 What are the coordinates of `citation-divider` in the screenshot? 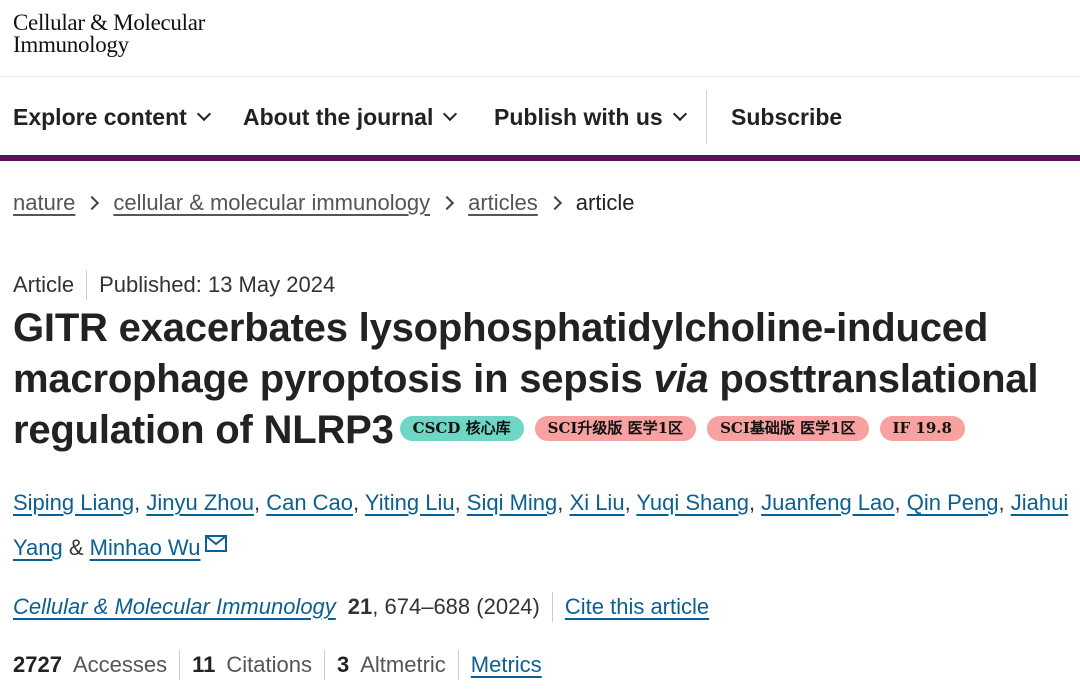 It's located at (552, 607).